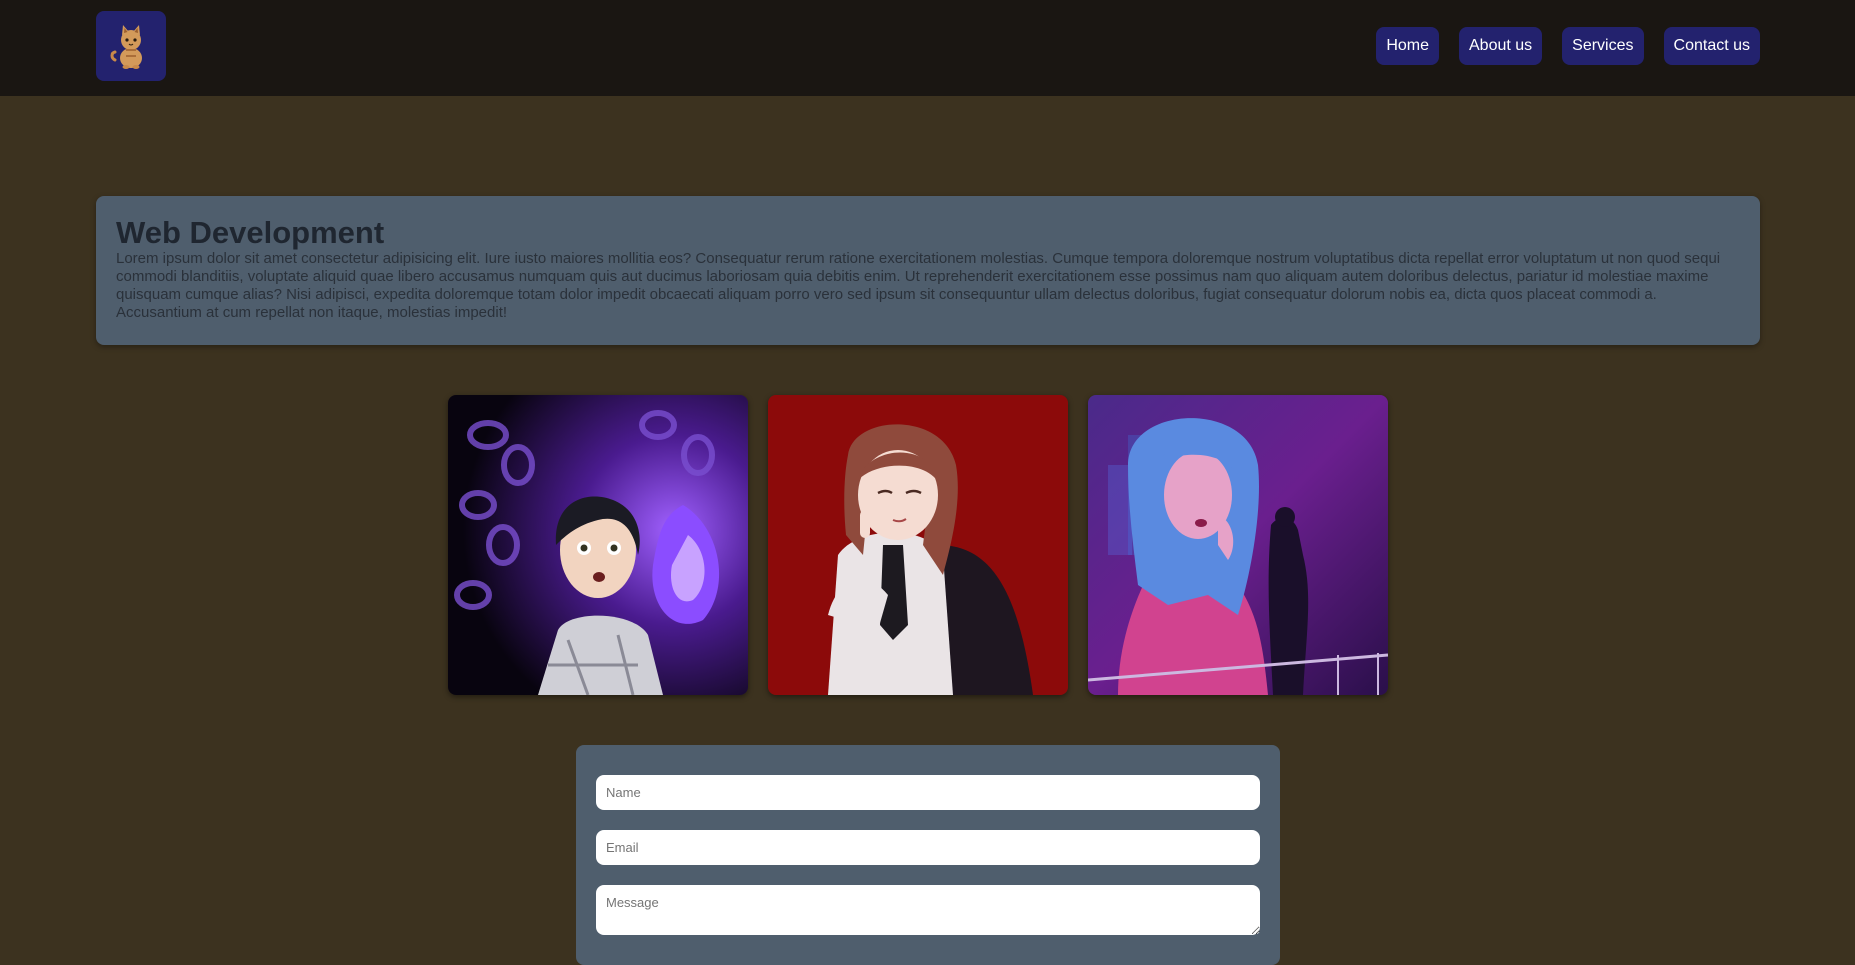 This screenshot has width=1855, height=965. I want to click on anime-character-purple-flame-image, so click(598, 545).